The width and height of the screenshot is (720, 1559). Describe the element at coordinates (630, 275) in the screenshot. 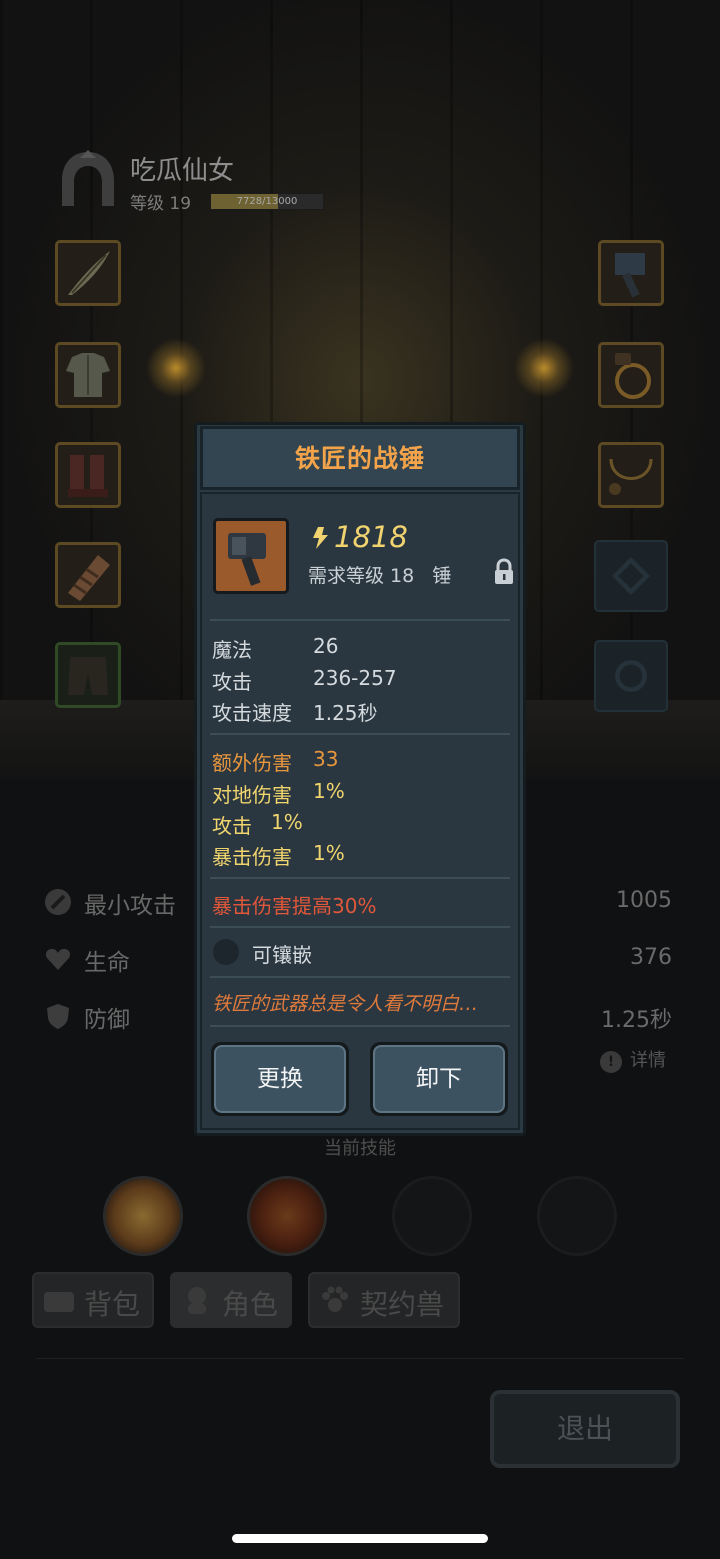

I see `hammer-weapon-icon` at that location.